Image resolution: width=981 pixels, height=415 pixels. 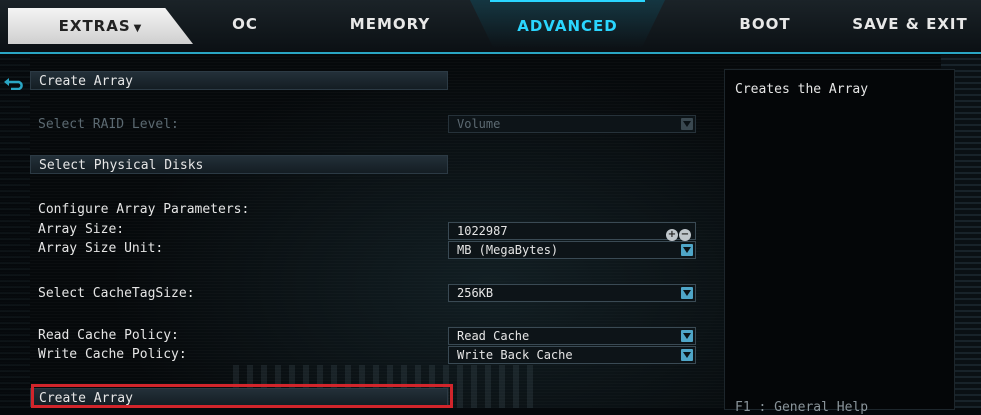 What do you see at coordinates (245, 24) in the screenshot?
I see `tab-oc: OC` at bounding box center [245, 24].